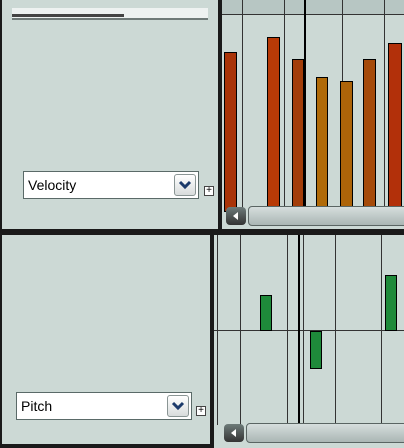 The width and height of the screenshot is (404, 448). I want to click on pitch-dropdown-button, so click(178, 406).